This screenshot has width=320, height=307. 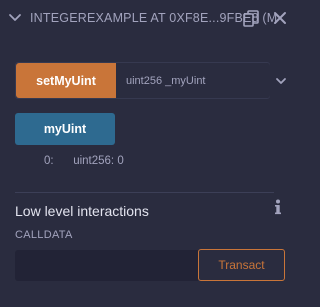 I want to click on my-uint-input: uint256 _myUint, so click(x=193, y=80).